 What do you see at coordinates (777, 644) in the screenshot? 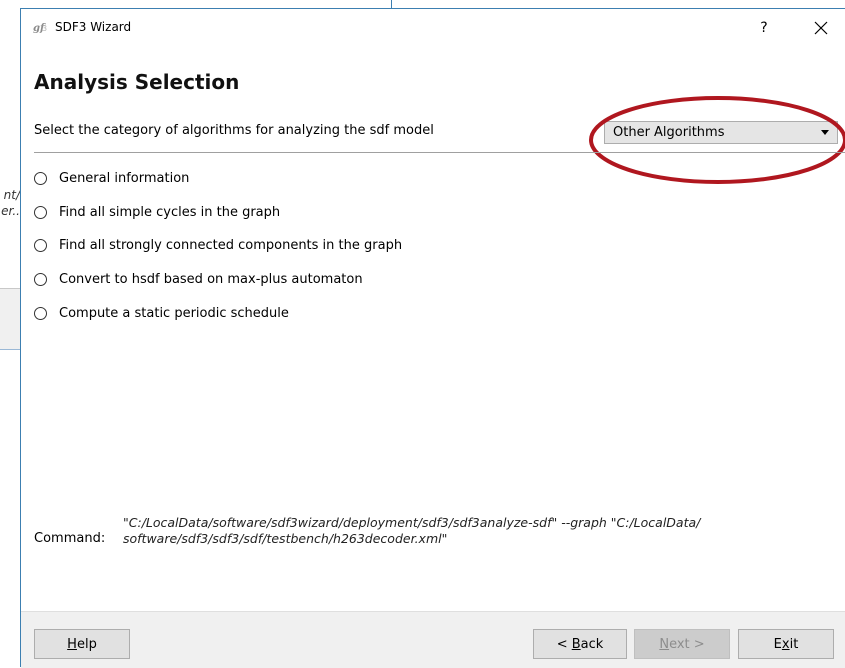
I see `button-label-prefix: E` at bounding box center [777, 644].